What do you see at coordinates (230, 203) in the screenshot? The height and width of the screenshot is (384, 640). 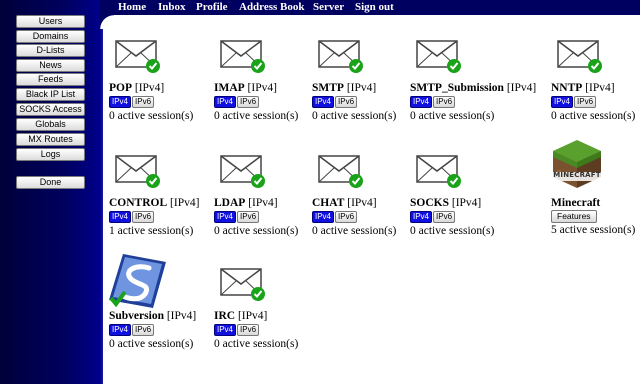 I see `service-name: LDAP` at bounding box center [230, 203].